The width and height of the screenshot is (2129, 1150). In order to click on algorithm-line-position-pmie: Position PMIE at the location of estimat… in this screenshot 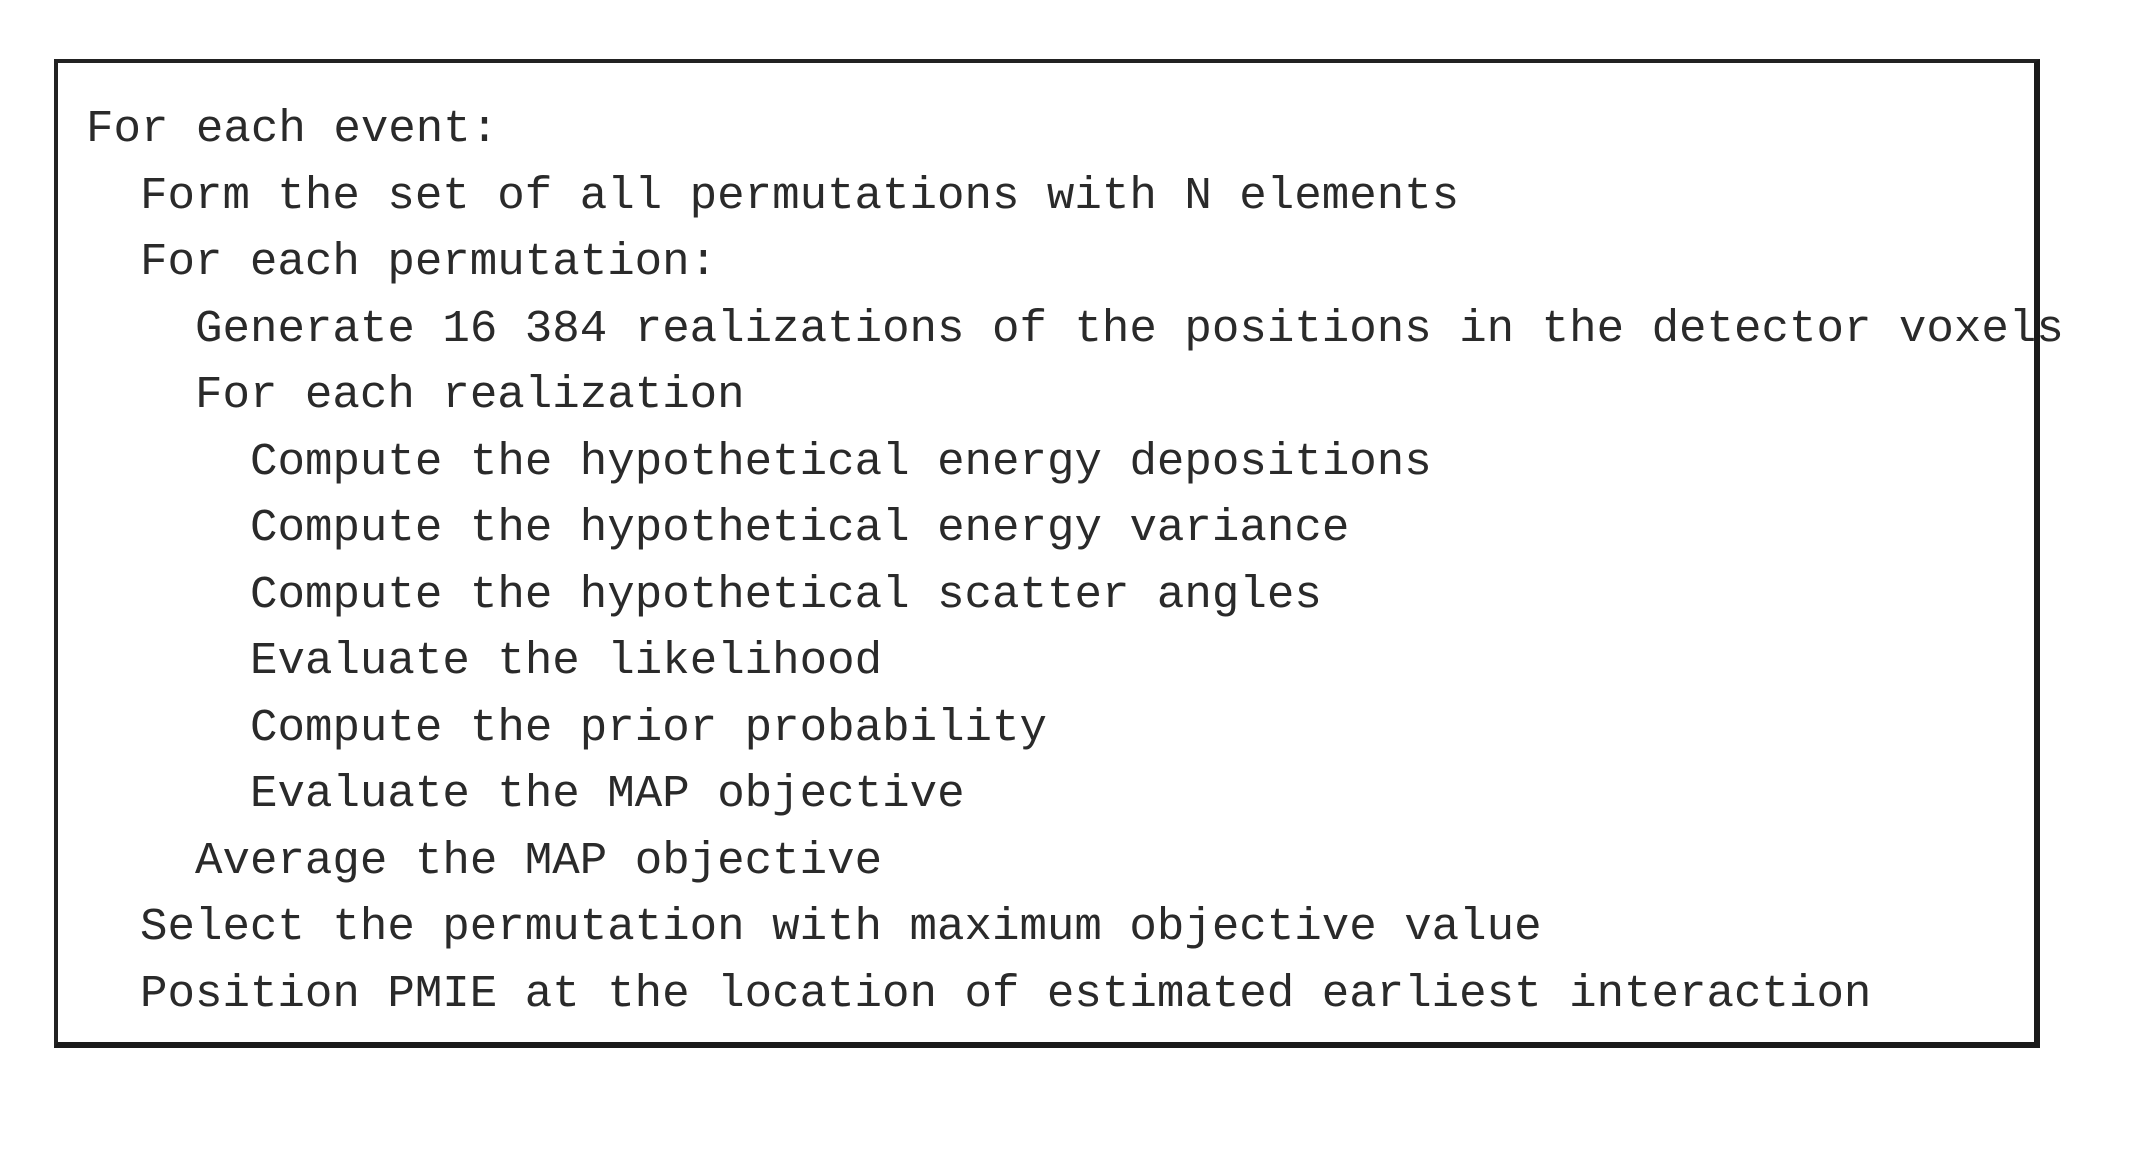, I will do `click(1006, 993)`.